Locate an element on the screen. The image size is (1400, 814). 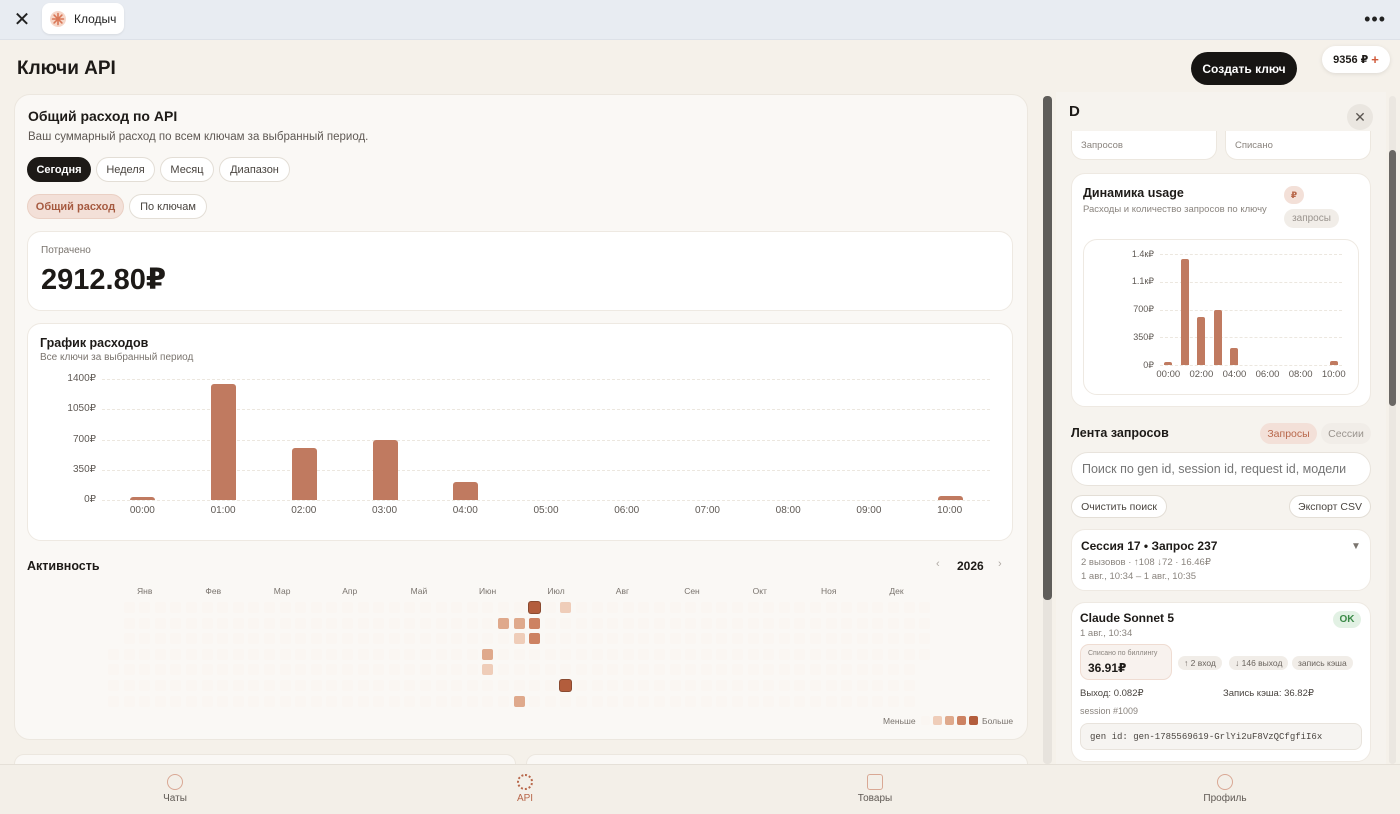
feed-search-input is located at coordinates (1221, 469).